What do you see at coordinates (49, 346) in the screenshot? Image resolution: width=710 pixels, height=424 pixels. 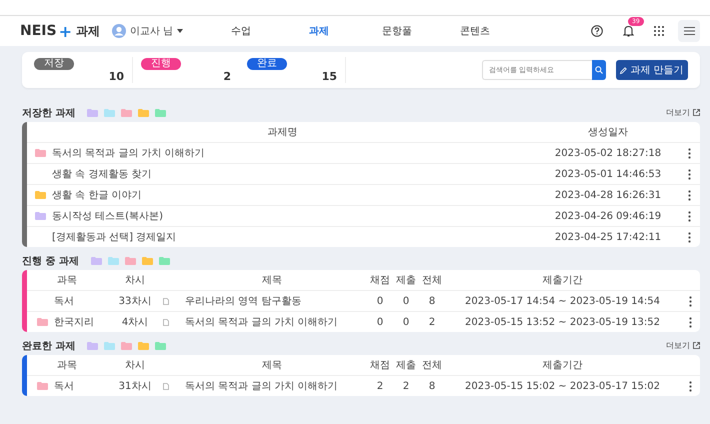 I see `section-title: 완료한 과제` at bounding box center [49, 346].